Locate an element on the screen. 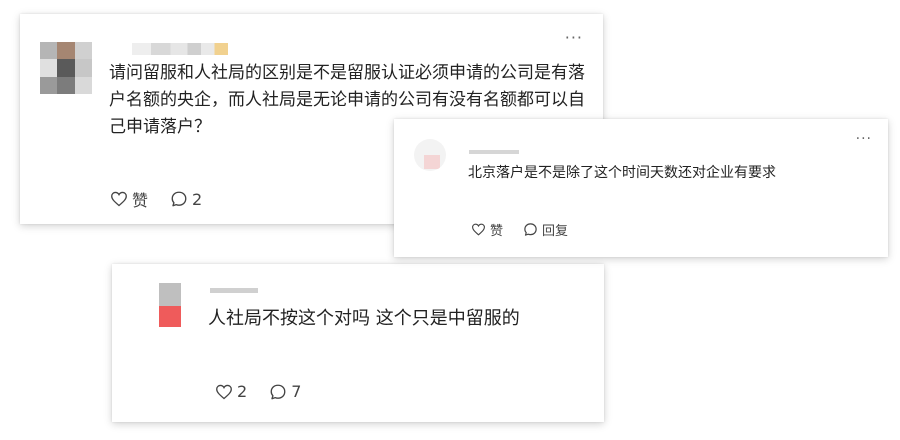  comment-count: 7 is located at coordinates (296, 391).